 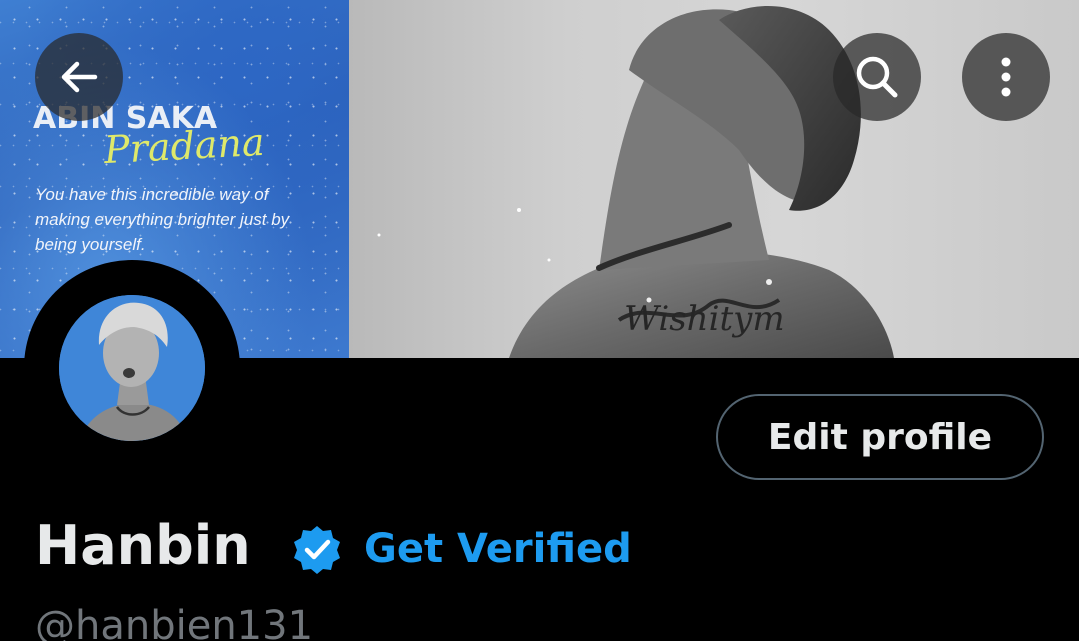 I want to click on get-verified-link: Get Verified, so click(x=498, y=549).